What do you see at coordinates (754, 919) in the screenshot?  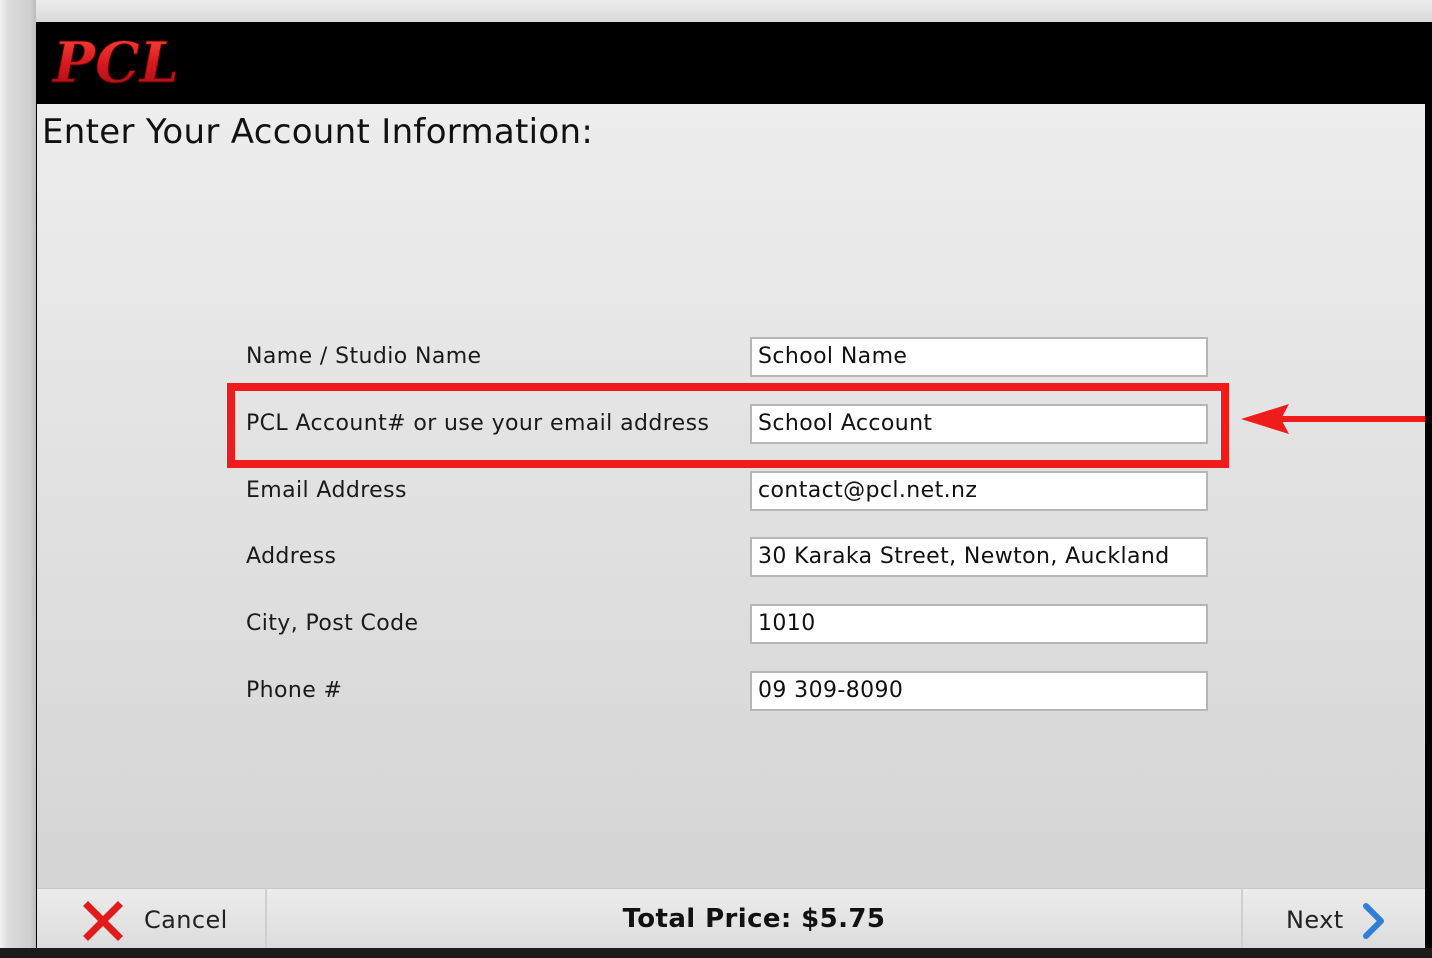 I see `total-price: Total Price: $5.75` at bounding box center [754, 919].